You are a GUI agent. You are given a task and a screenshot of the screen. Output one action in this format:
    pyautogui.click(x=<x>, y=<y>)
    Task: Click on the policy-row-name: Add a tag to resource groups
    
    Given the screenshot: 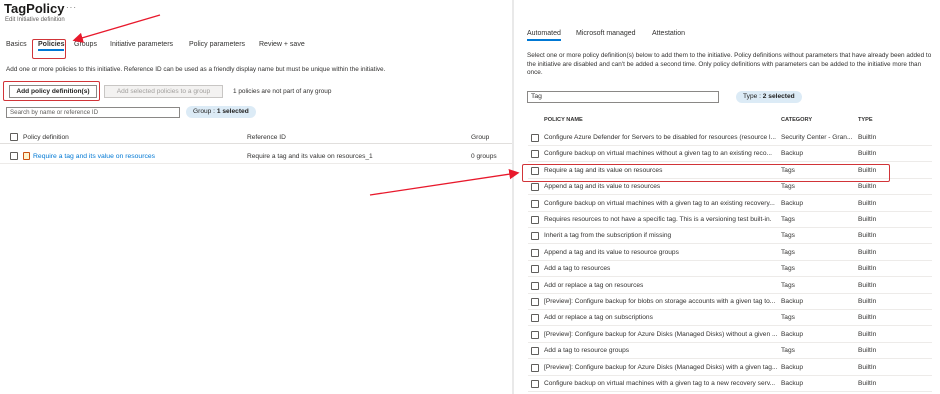 What is the action you would take?
    pyautogui.click(x=587, y=351)
    